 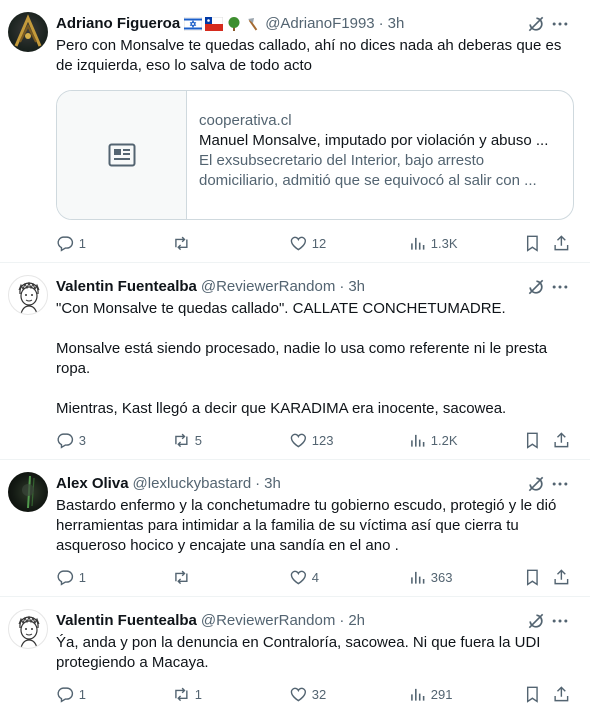 I want to click on chile-flag-icon, so click(x=214, y=24).